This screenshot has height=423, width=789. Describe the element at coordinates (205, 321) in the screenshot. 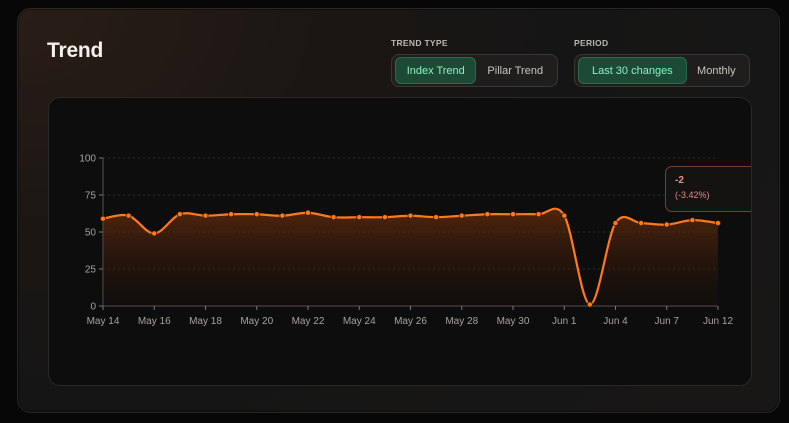

I see `x-tick-label: May 18` at that location.